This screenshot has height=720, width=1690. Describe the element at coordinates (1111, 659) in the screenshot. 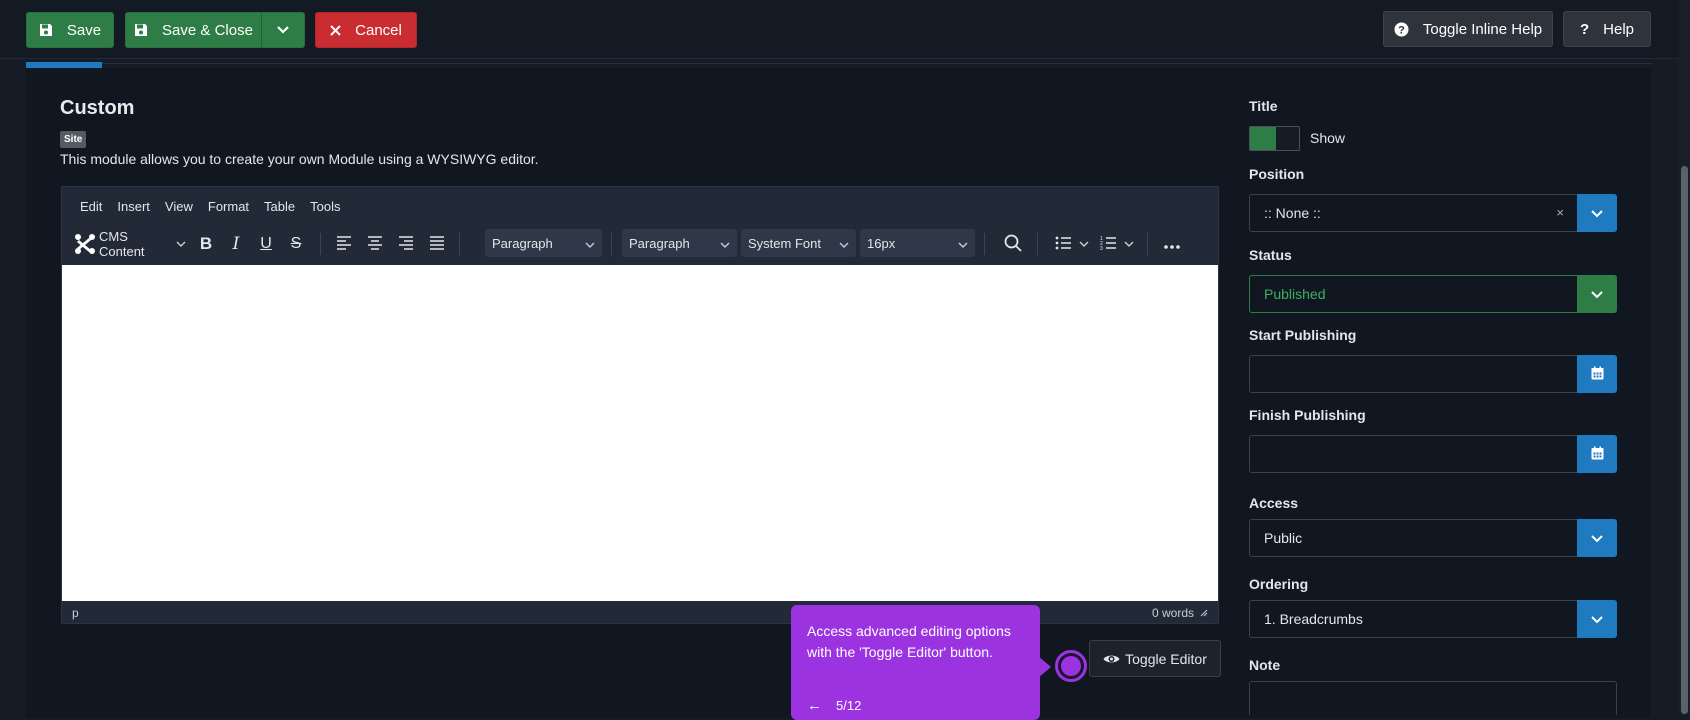

I see `eye-icon` at that location.